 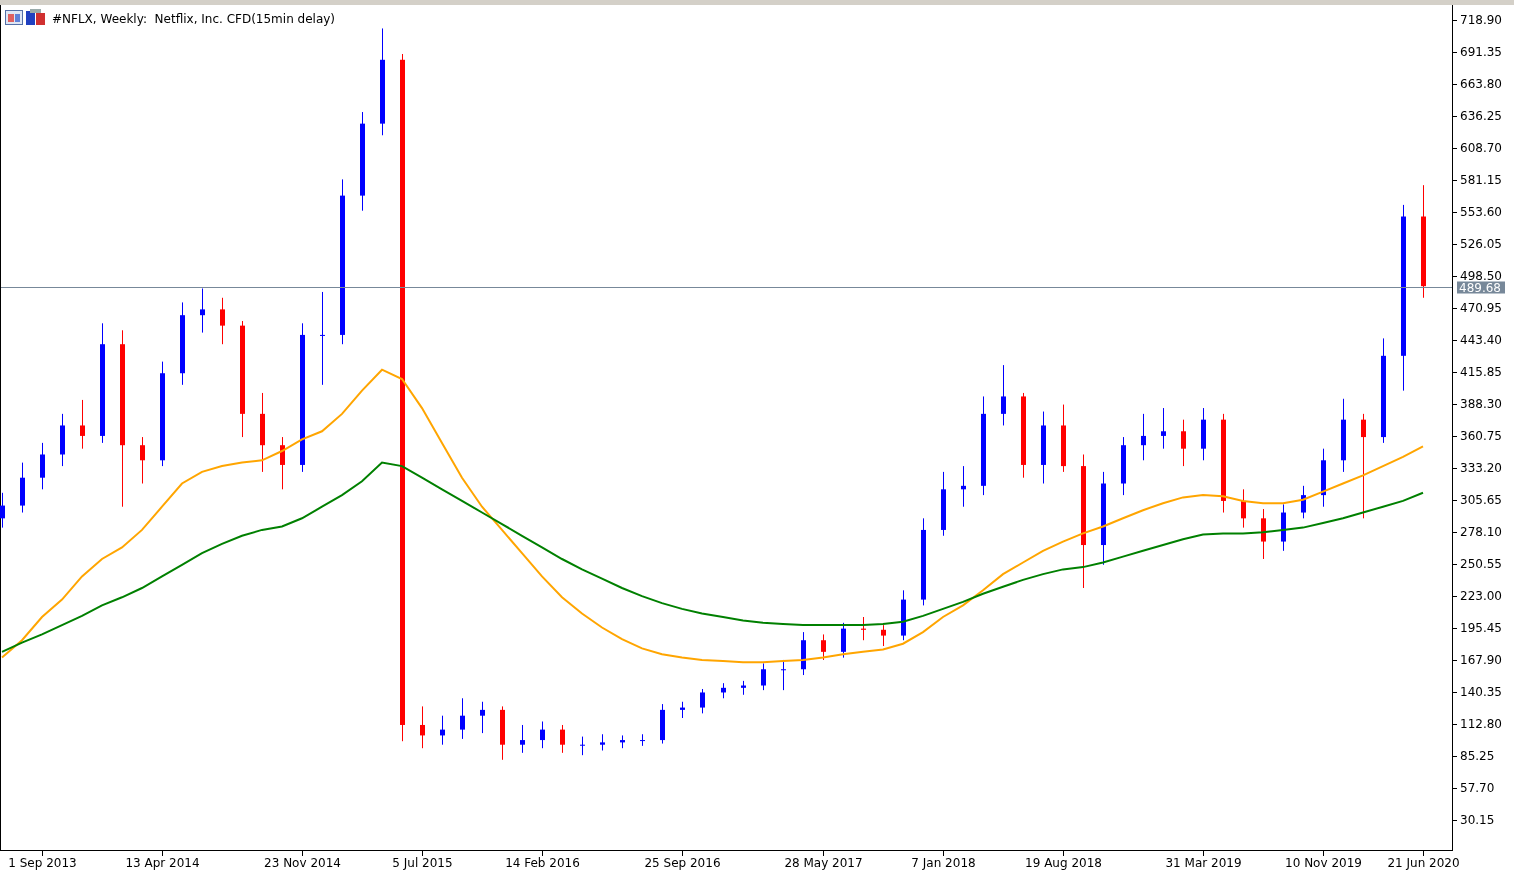 What do you see at coordinates (1481, 339) in the screenshot?
I see `axis-label: 443.40` at bounding box center [1481, 339].